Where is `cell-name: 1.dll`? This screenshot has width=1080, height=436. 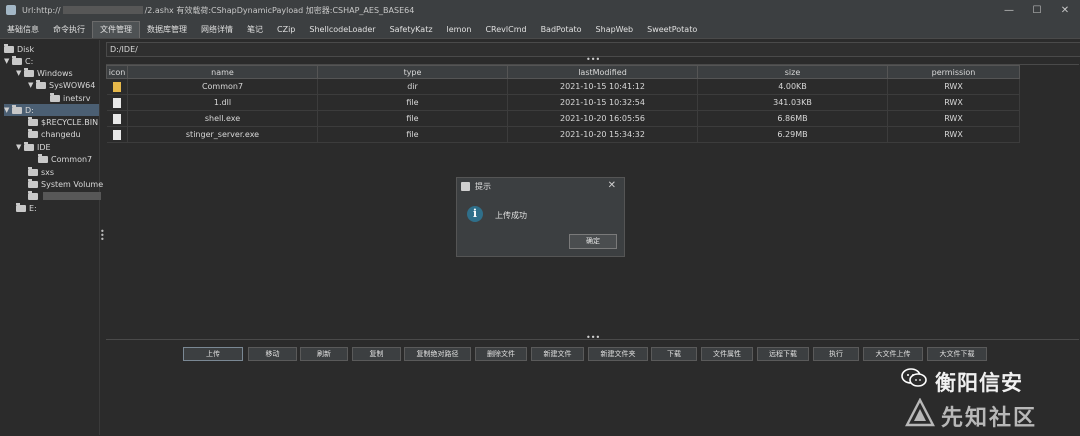
cell-name: 1.dll is located at coordinates (222, 102).